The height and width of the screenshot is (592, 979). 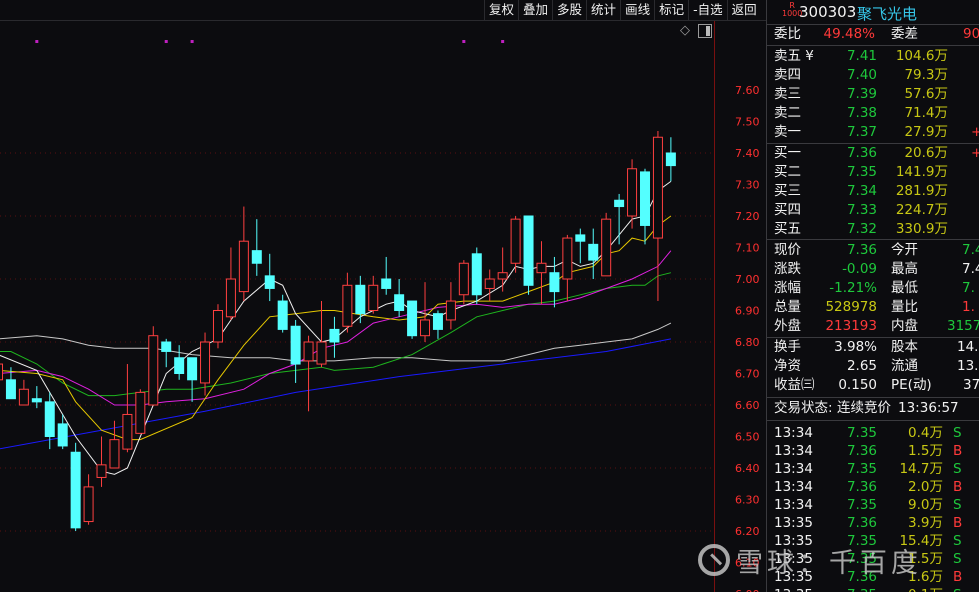 What do you see at coordinates (904, 288) in the screenshot?
I see `quote-label: 最低` at bounding box center [904, 288].